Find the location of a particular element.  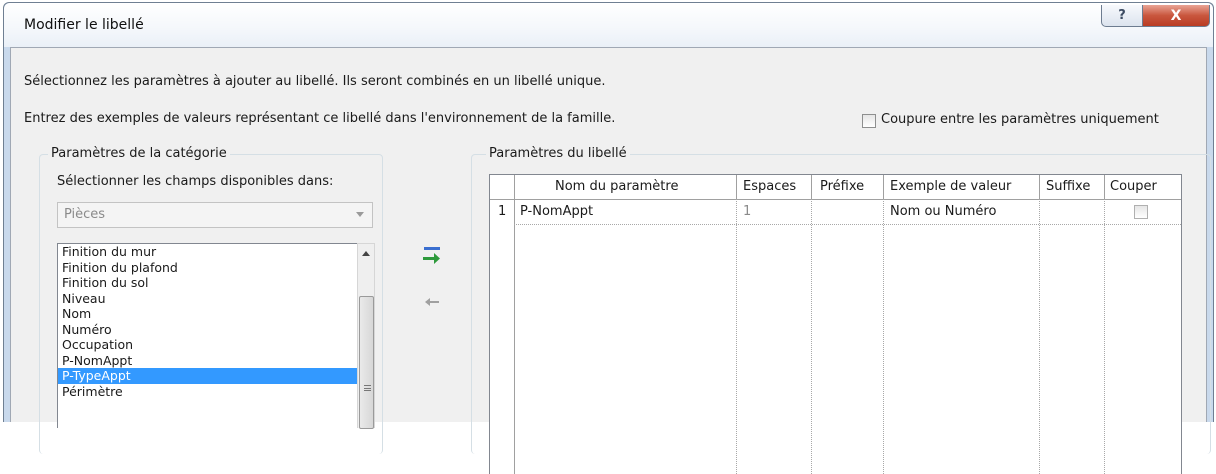

grip-icon is located at coordinates (367, 388).